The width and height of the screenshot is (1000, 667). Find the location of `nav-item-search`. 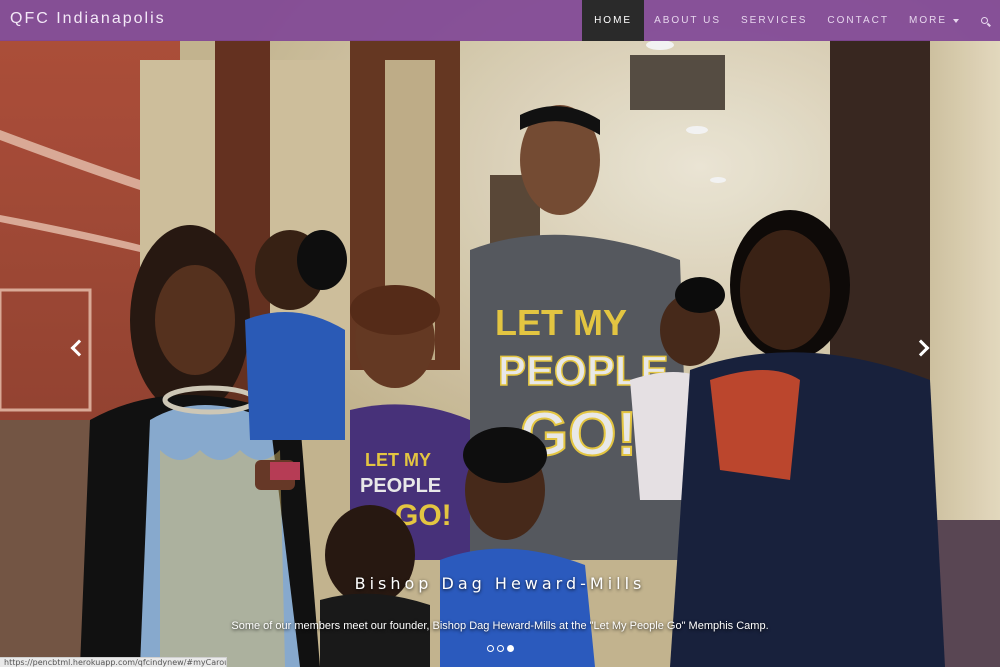

nav-item-search is located at coordinates (984, 20).